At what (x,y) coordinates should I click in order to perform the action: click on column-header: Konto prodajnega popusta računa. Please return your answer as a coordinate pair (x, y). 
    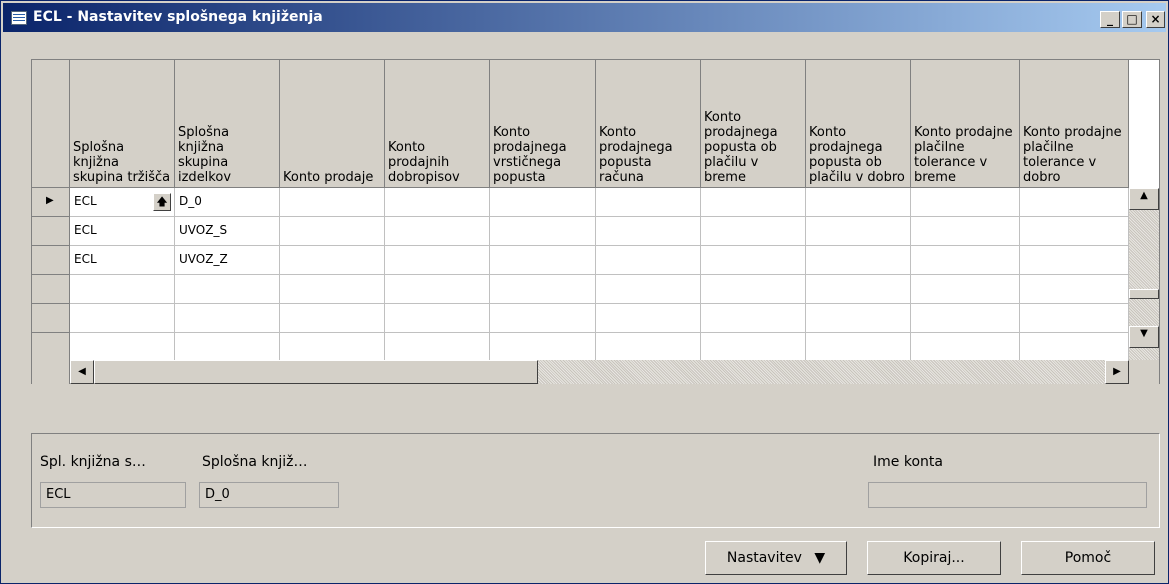
    Looking at the image, I should click on (648, 124).